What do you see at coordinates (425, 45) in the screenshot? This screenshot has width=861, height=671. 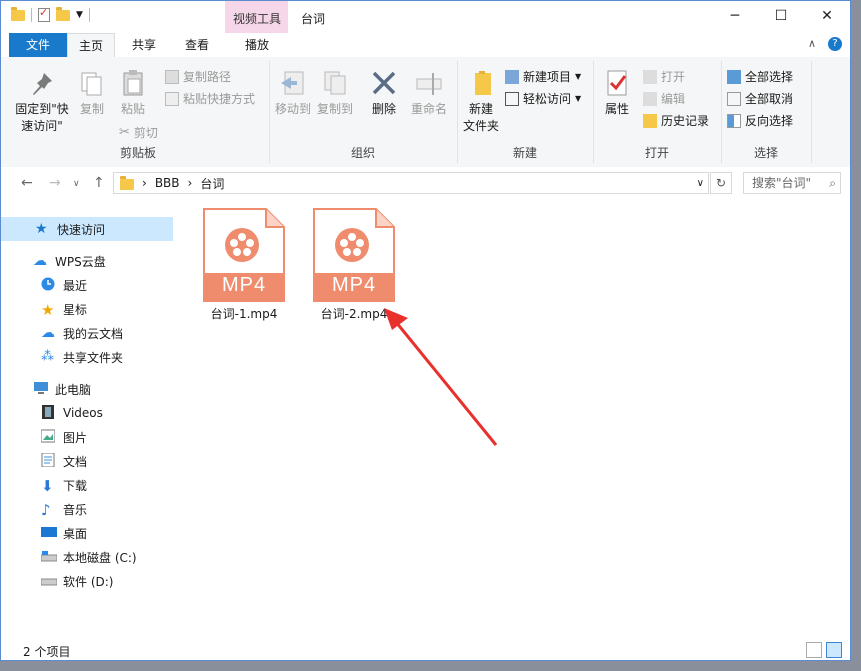 I see `ribbon-tabs: 文件 主页 共享 查看 播放` at bounding box center [425, 45].